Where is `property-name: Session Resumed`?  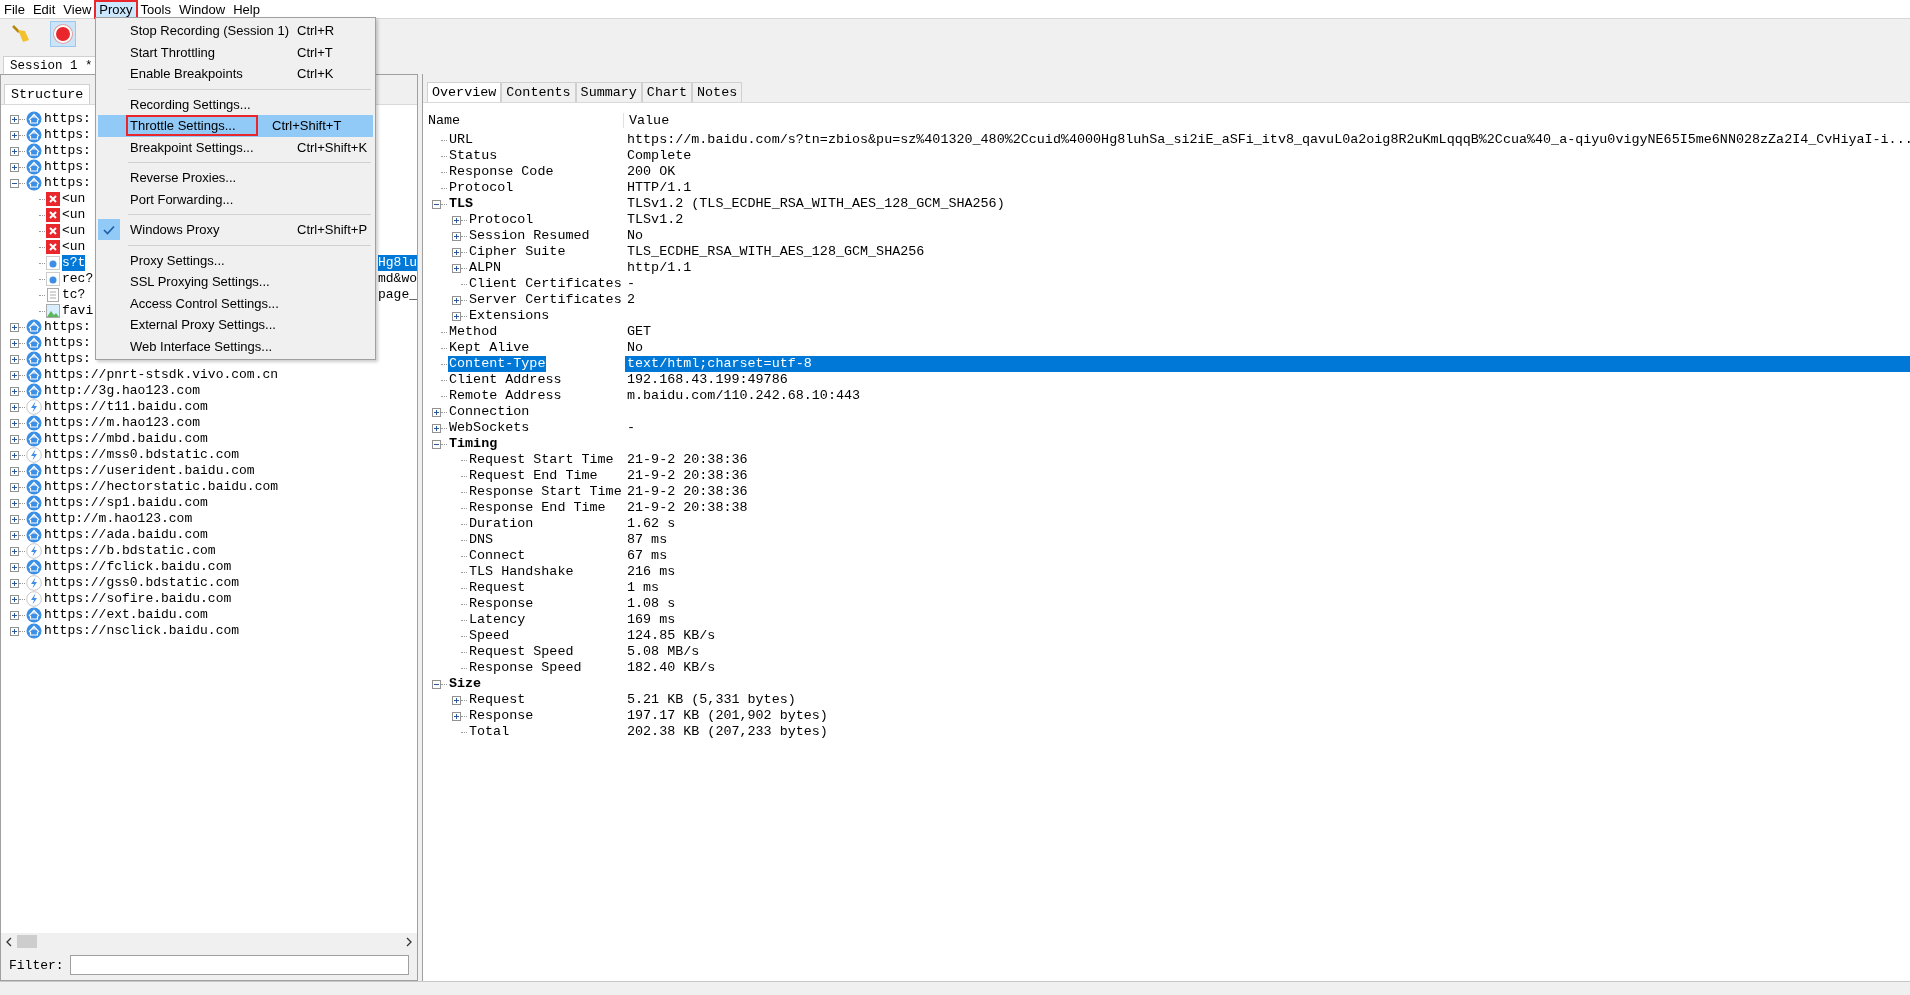
property-name: Session Resumed is located at coordinates (529, 236).